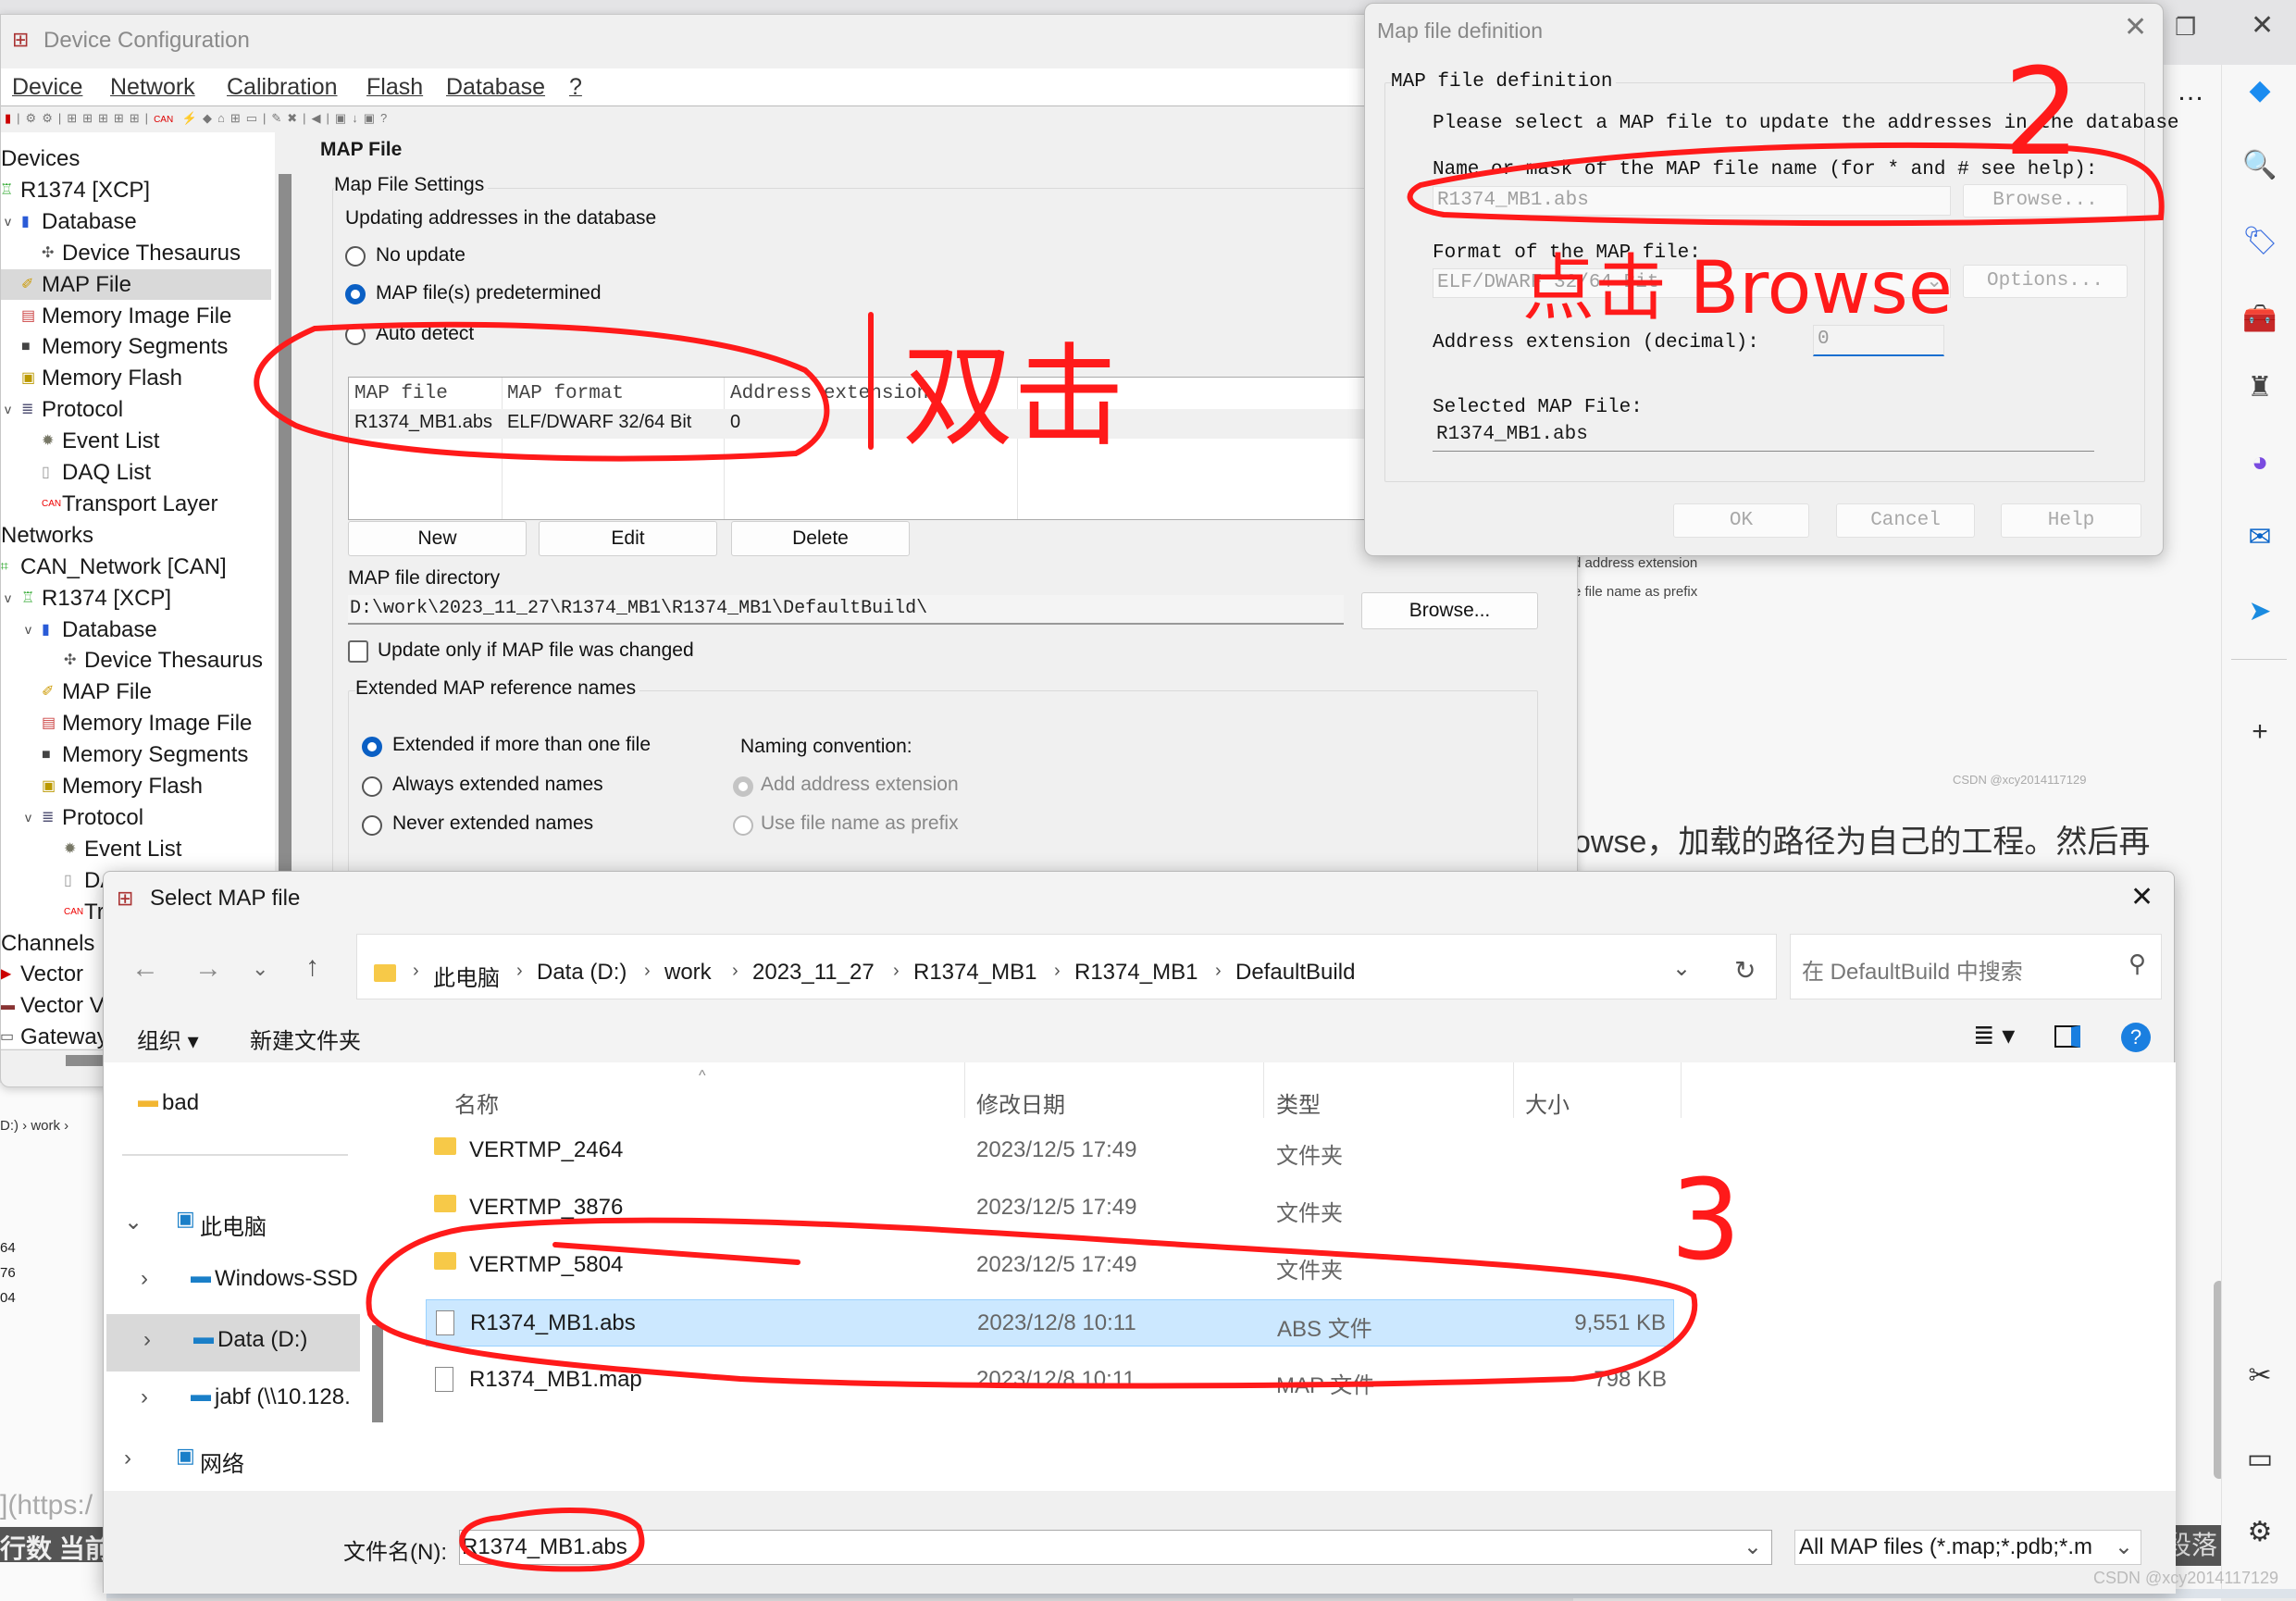  Describe the element at coordinates (552, 1540) in the screenshot. I see `annotation-ellipse-filename` at that location.